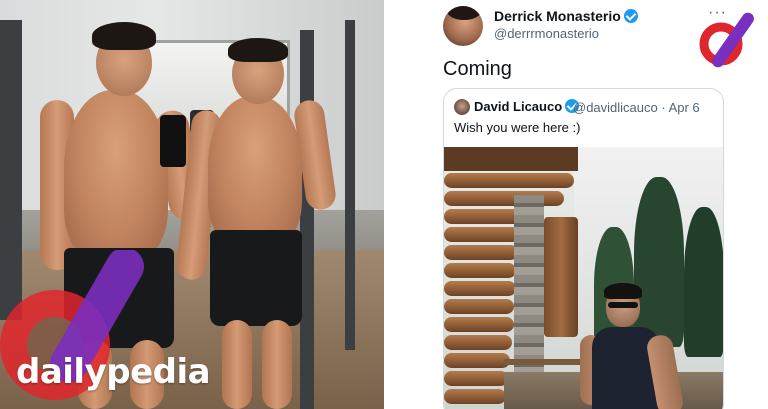 Image resolution: width=768 pixels, height=409 pixels. I want to click on quoted-tweet-text: Wish you were here :), so click(517, 127).